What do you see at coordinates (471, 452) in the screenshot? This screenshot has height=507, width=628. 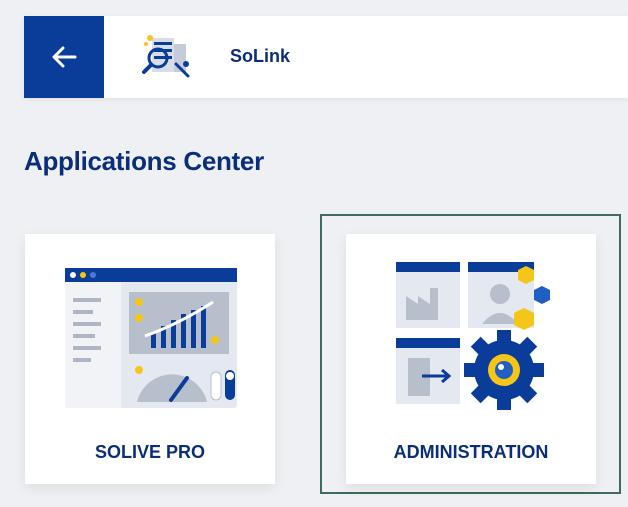 I see `card-label-administration: ADMINISTRATION` at bounding box center [471, 452].